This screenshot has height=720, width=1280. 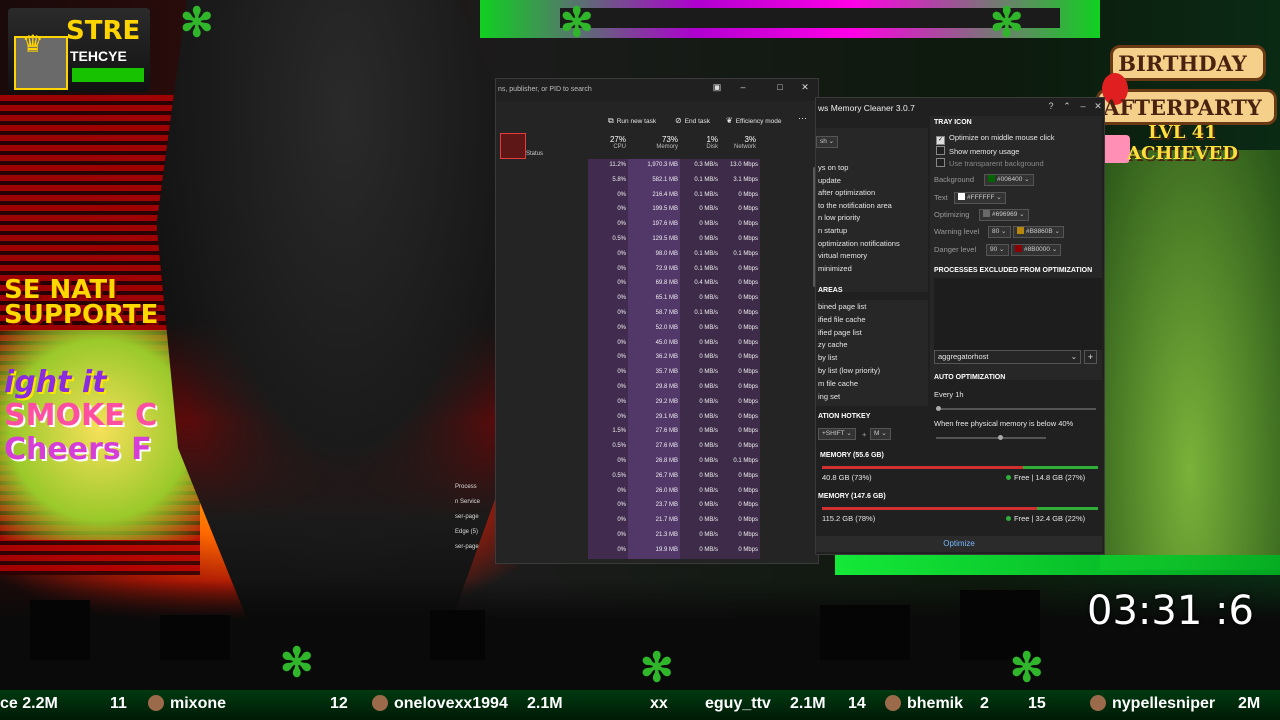 What do you see at coordinates (717, 87) in the screenshot?
I see `pin-icon: ▣` at bounding box center [717, 87].